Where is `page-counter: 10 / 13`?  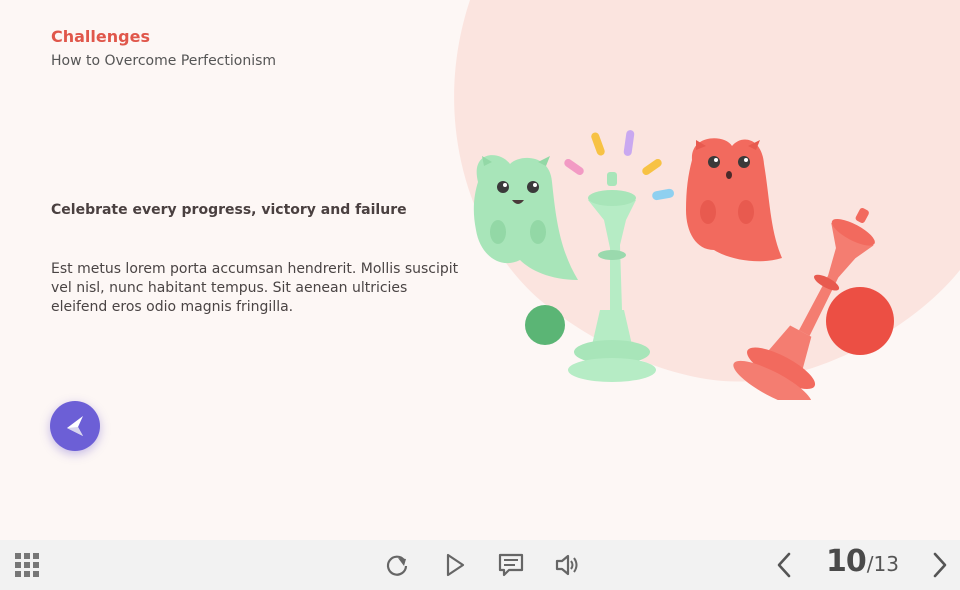
page-counter: 10 / 13 is located at coordinates (862, 564).